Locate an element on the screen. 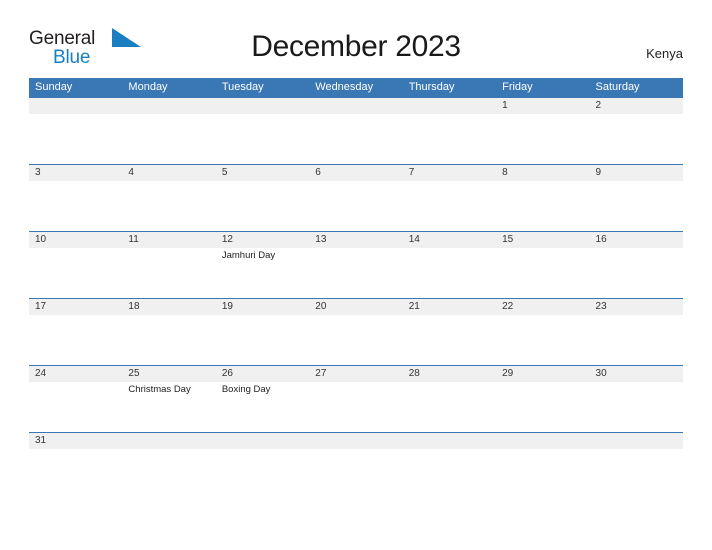 Image resolution: width=712 pixels, height=550 pixels. week-date-band: 3 4 5 6 7 8 9 is located at coordinates (356, 173).